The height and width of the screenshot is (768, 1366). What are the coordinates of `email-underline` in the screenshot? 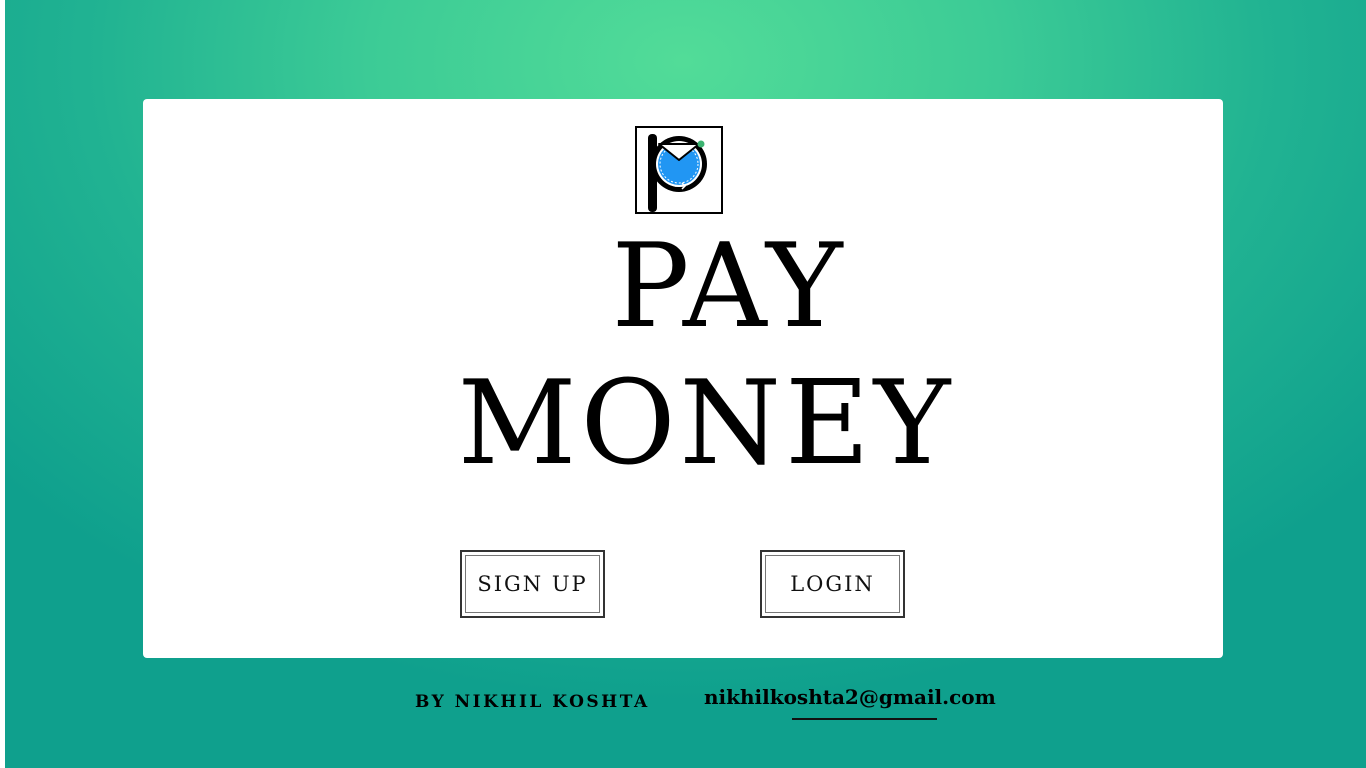 It's located at (864, 719).